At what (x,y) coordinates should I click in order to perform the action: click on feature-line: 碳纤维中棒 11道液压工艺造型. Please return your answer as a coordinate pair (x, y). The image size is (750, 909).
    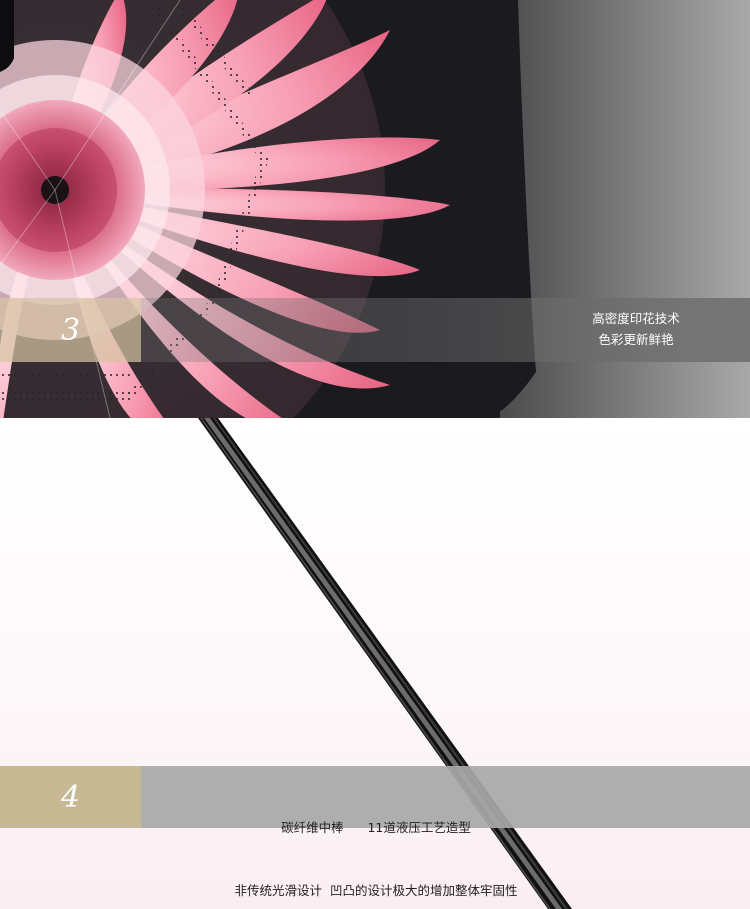
    Looking at the image, I should click on (376, 827).